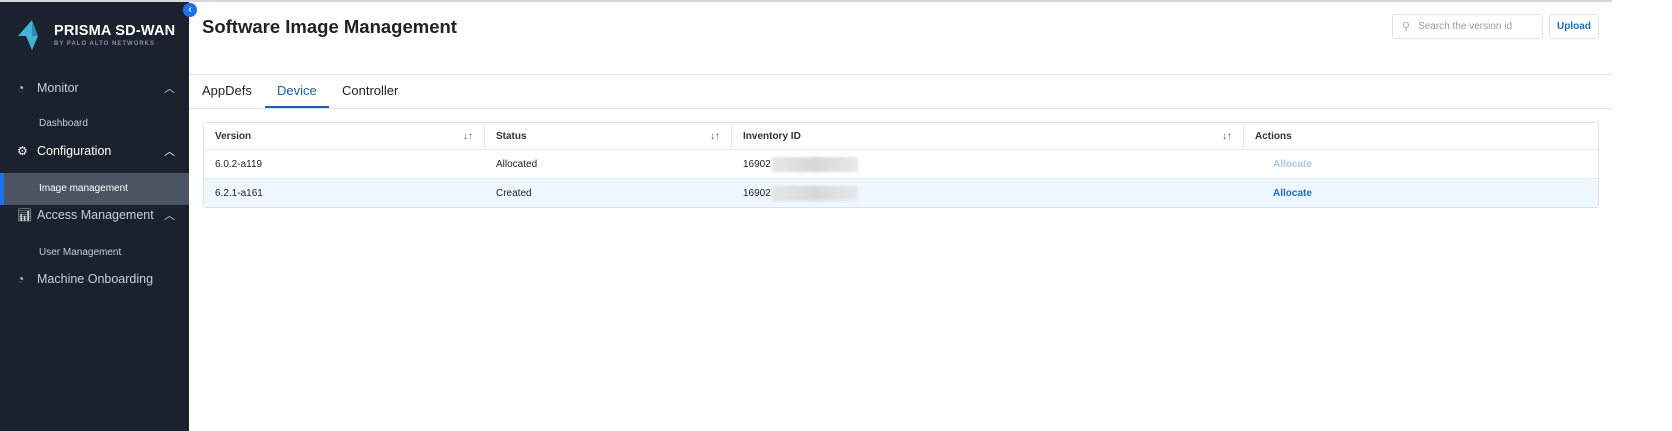 This screenshot has height=431, width=1672. What do you see at coordinates (1421, 136) in the screenshot?
I see `column-header-actions: Actions` at bounding box center [1421, 136].